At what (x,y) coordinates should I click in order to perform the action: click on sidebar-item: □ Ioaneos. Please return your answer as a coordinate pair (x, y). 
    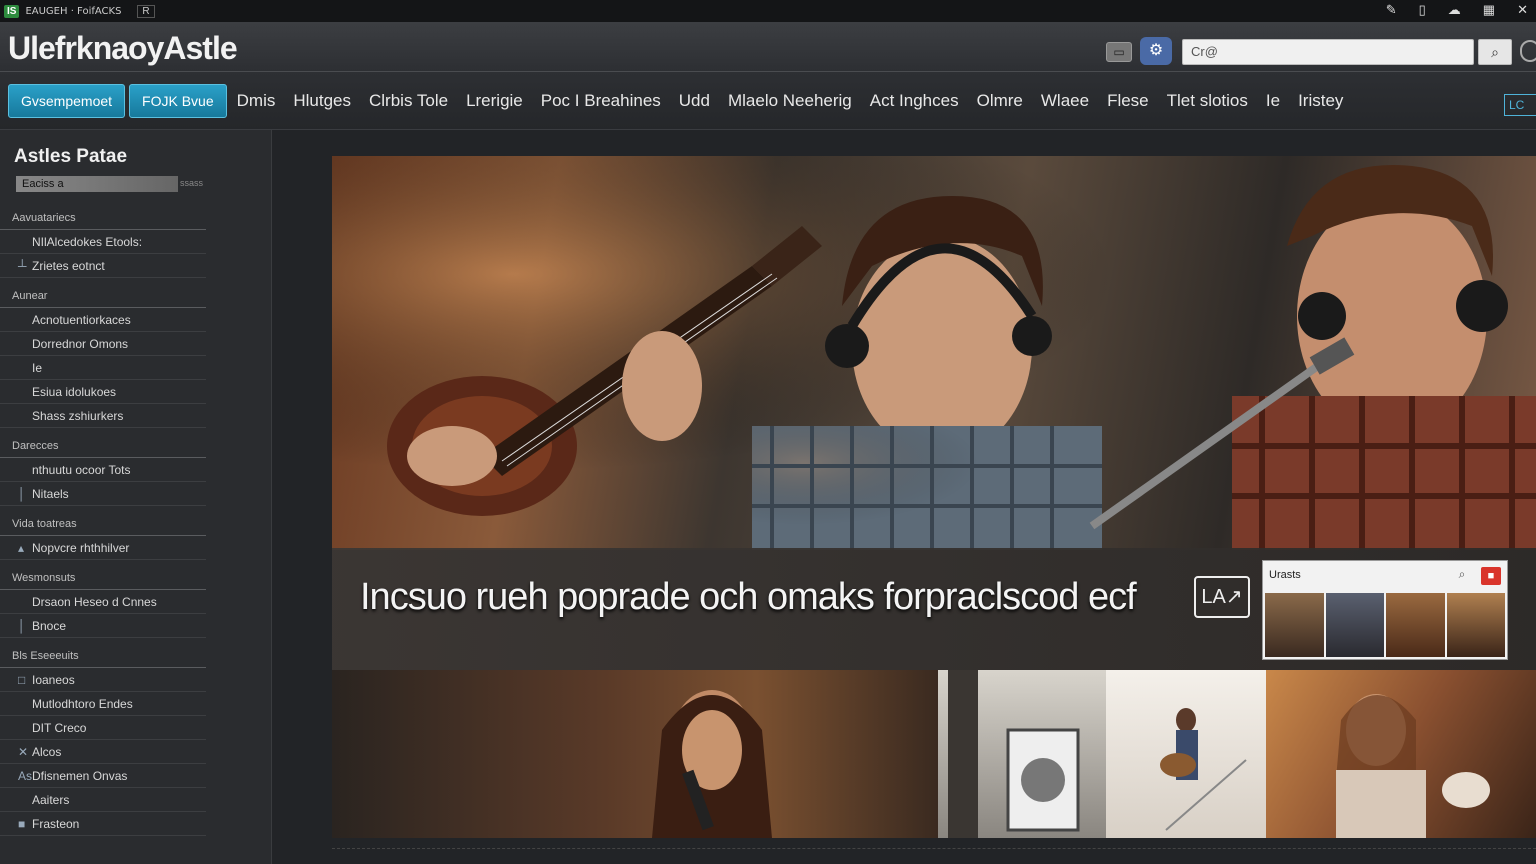
    Looking at the image, I should click on (103, 680).